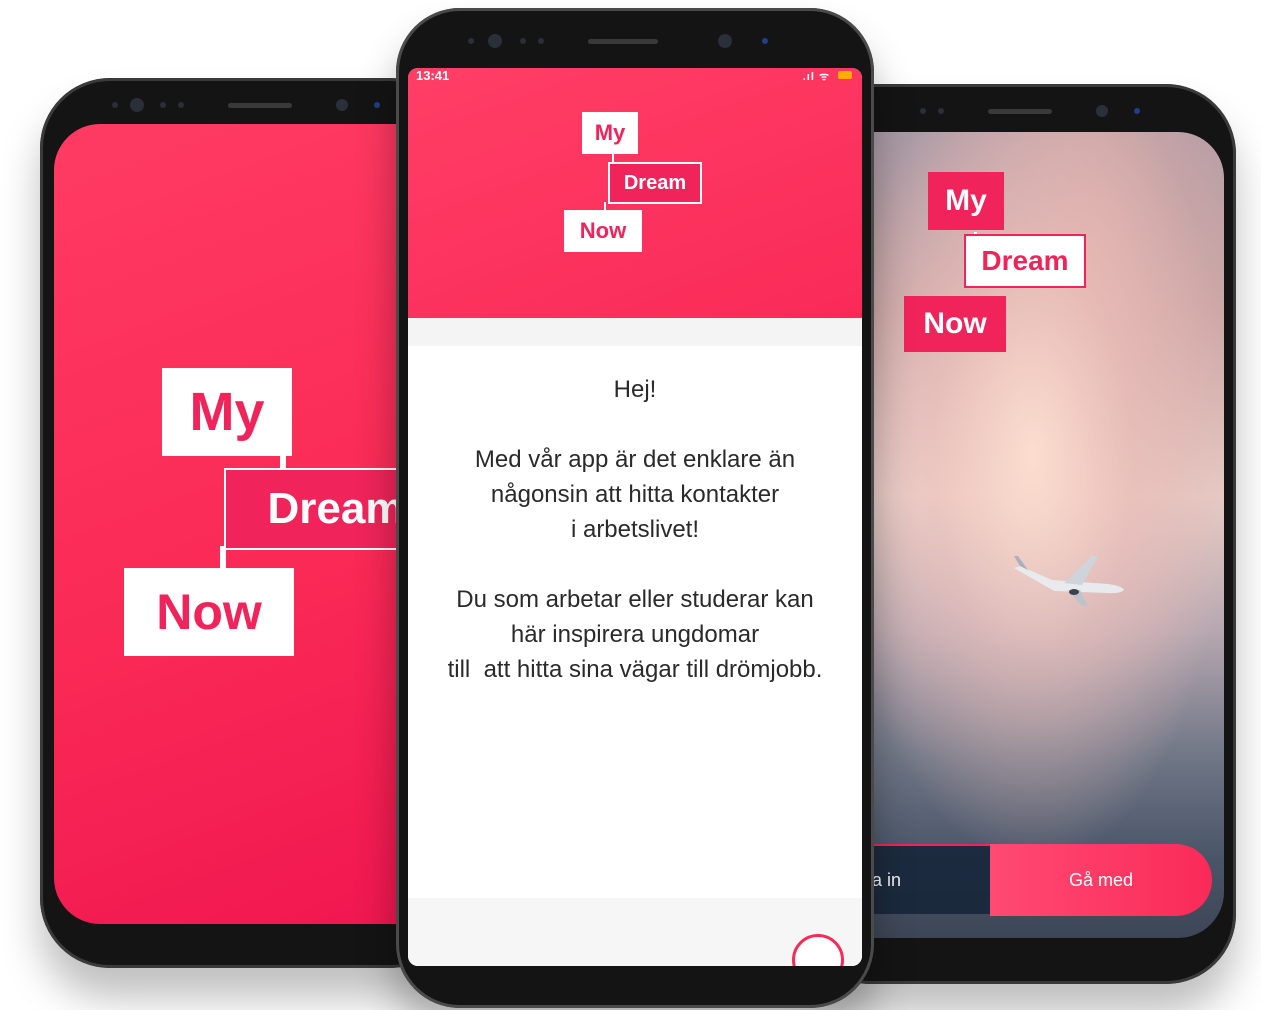 The height and width of the screenshot is (1010, 1261). Describe the element at coordinates (1069, 581) in the screenshot. I see `airplane-icon` at that location.